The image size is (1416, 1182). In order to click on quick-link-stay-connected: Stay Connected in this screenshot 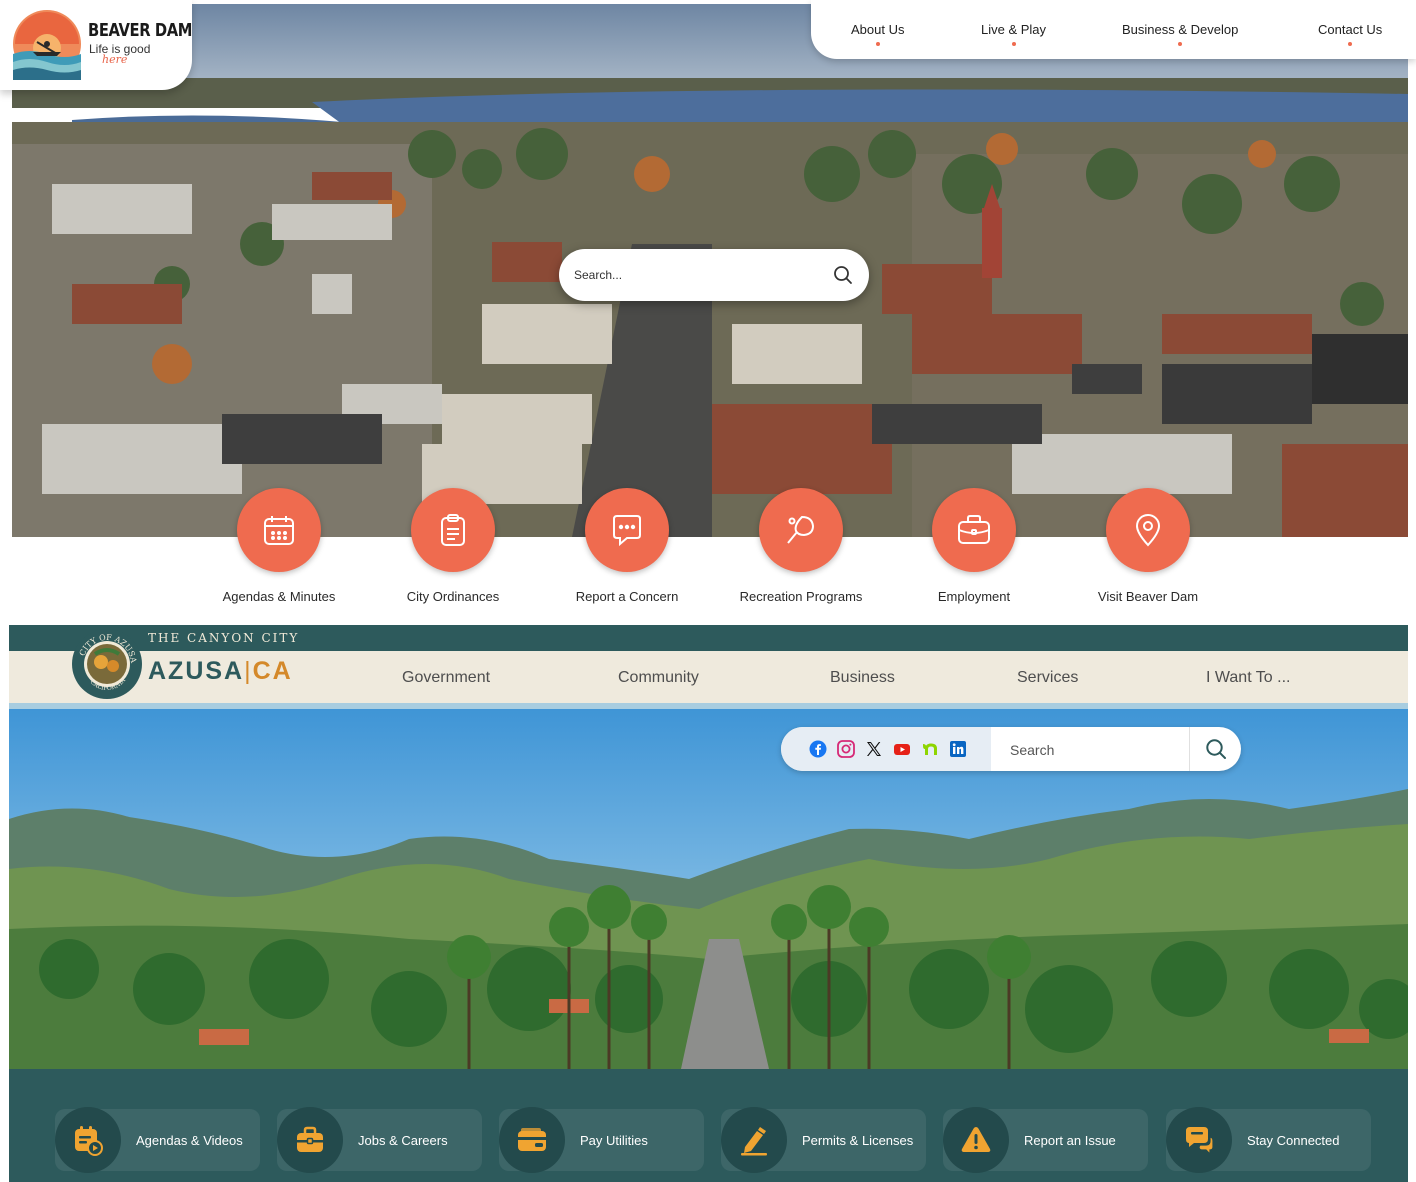, I will do `click(1268, 1140)`.